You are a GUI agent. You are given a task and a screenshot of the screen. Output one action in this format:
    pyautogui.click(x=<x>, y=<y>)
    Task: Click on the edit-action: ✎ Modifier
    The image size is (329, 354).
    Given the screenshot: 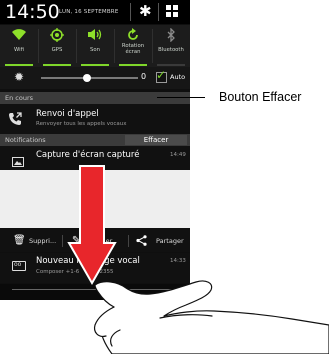 What is the action you would take?
    pyautogui.click(x=95, y=241)
    